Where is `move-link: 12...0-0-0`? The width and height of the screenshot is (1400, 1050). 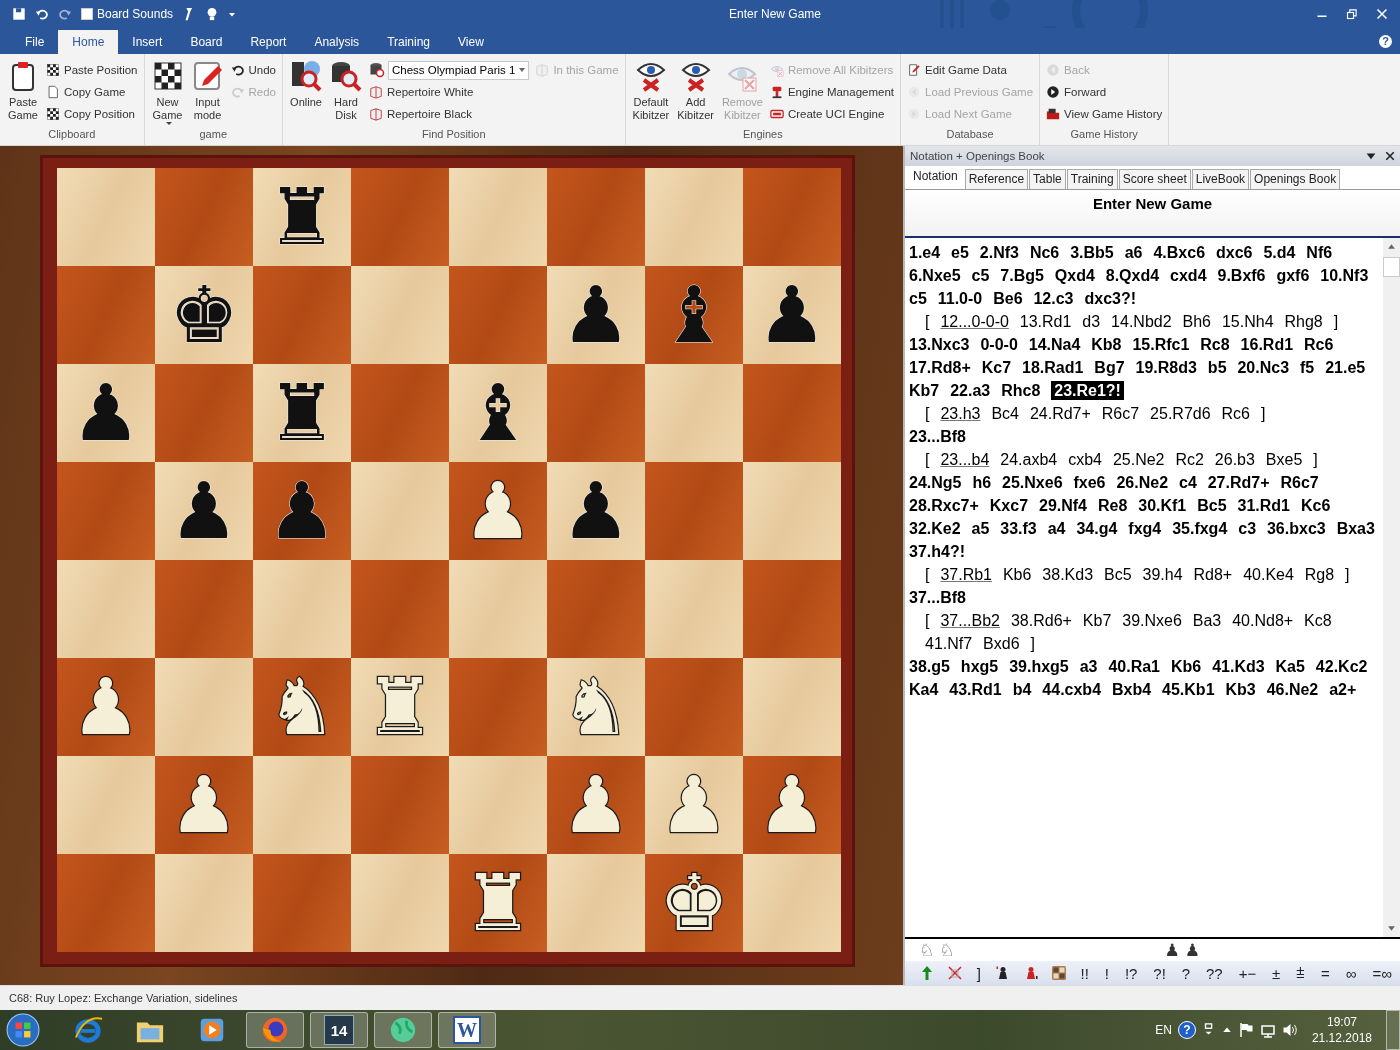
move-link: 12...0-0-0 is located at coordinates (974, 321).